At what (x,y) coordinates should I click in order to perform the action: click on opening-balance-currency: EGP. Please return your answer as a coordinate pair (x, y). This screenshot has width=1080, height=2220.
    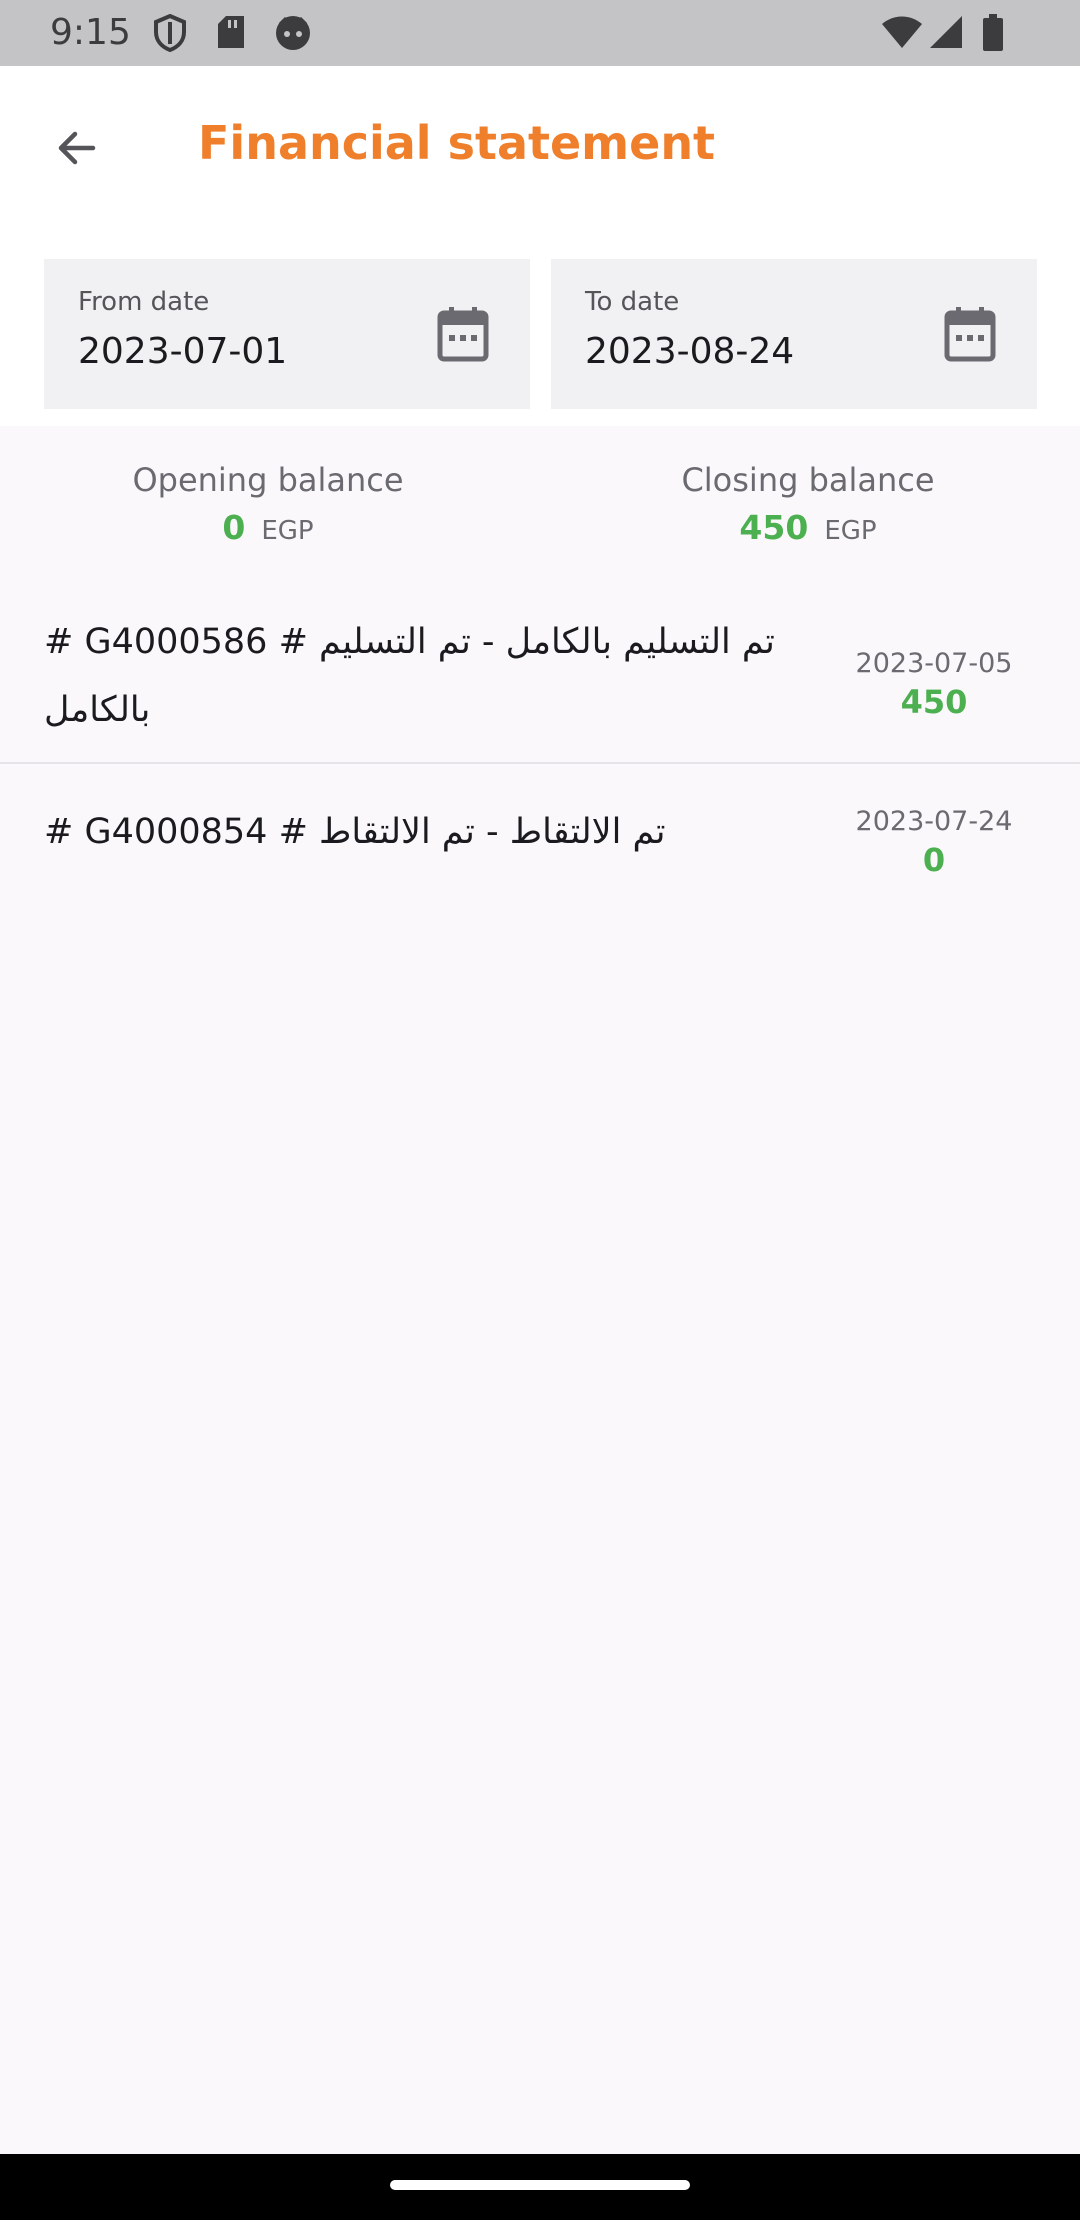
    Looking at the image, I should click on (287, 531).